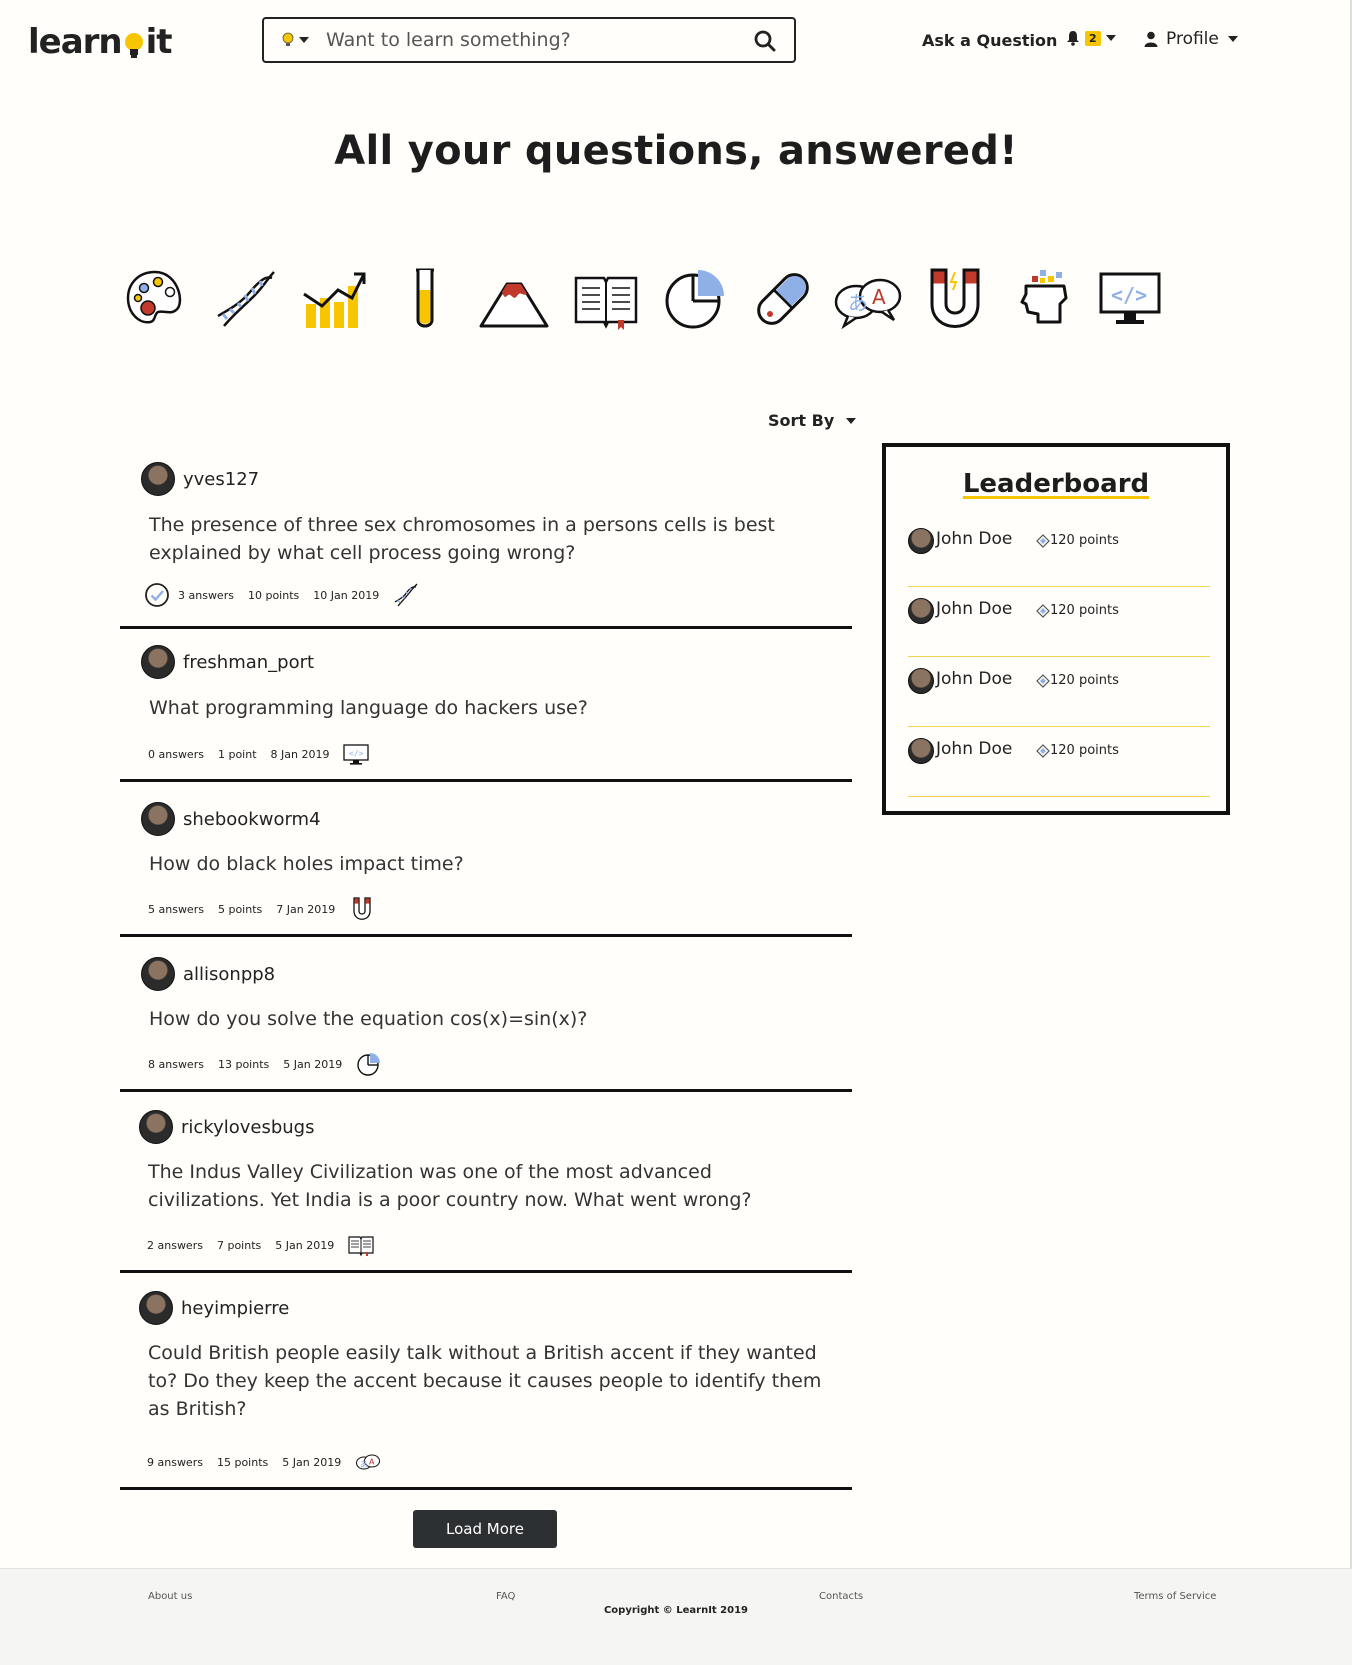  I want to click on search-input, so click(531, 40).